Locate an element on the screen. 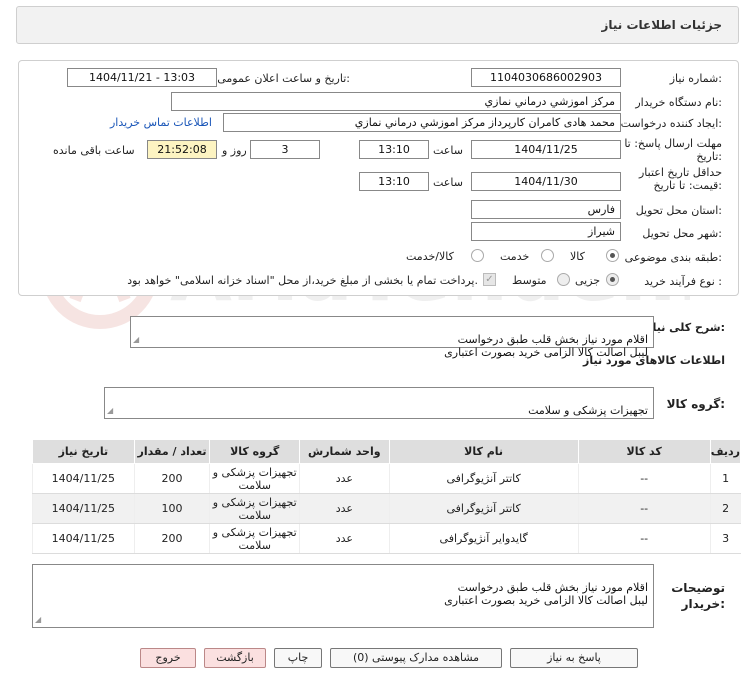 Image resolution: width=755 pixels, height=682 pixels. announce-field: 1404/11/21 - 13:03 is located at coordinates (142, 77).